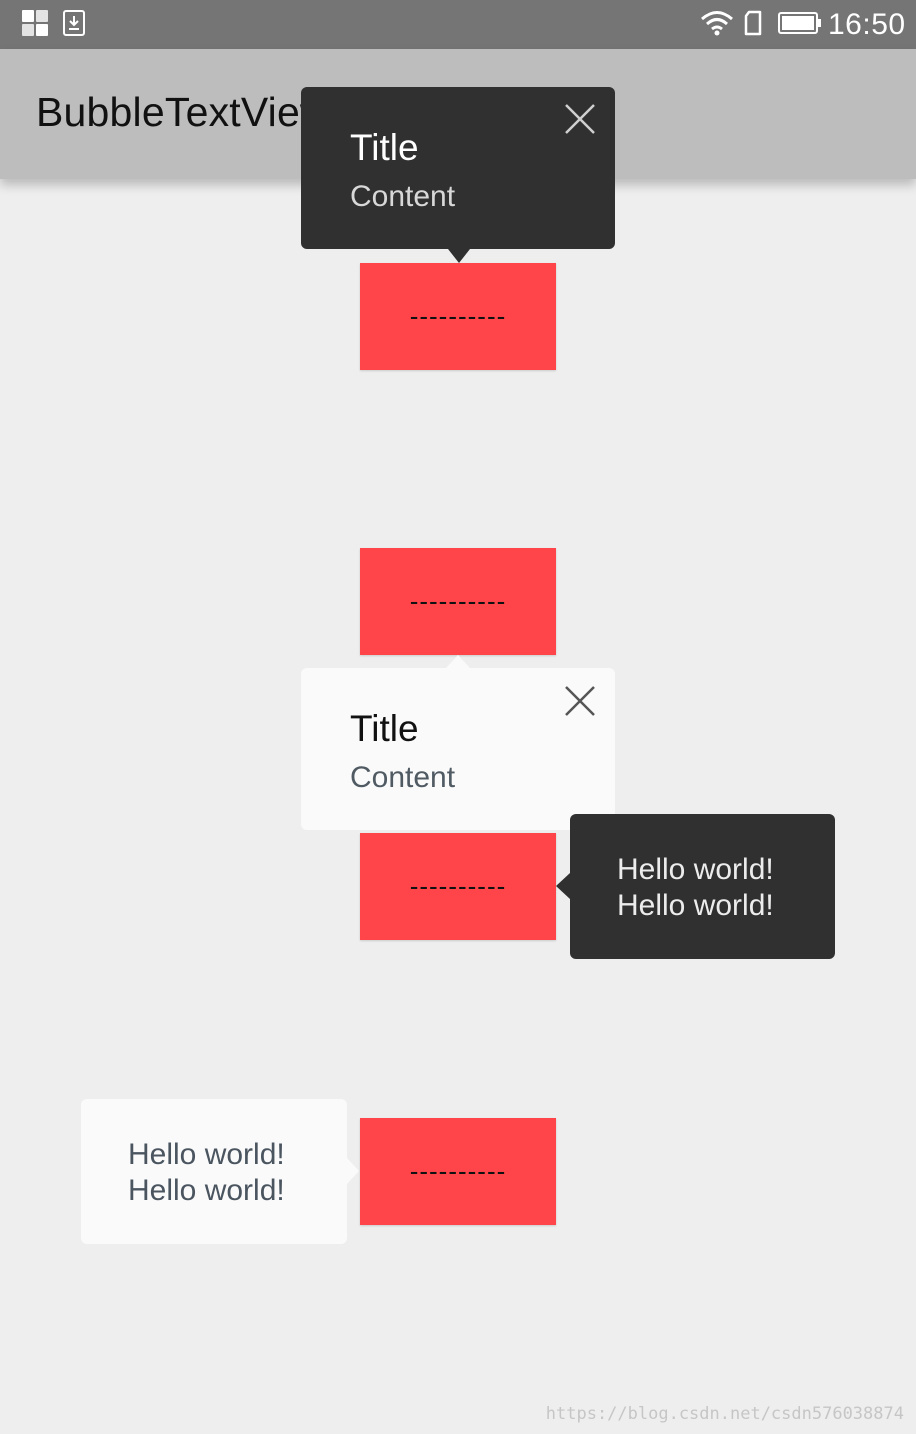  I want to click on bubble-light-middle: Title Content, so click(458, 742).